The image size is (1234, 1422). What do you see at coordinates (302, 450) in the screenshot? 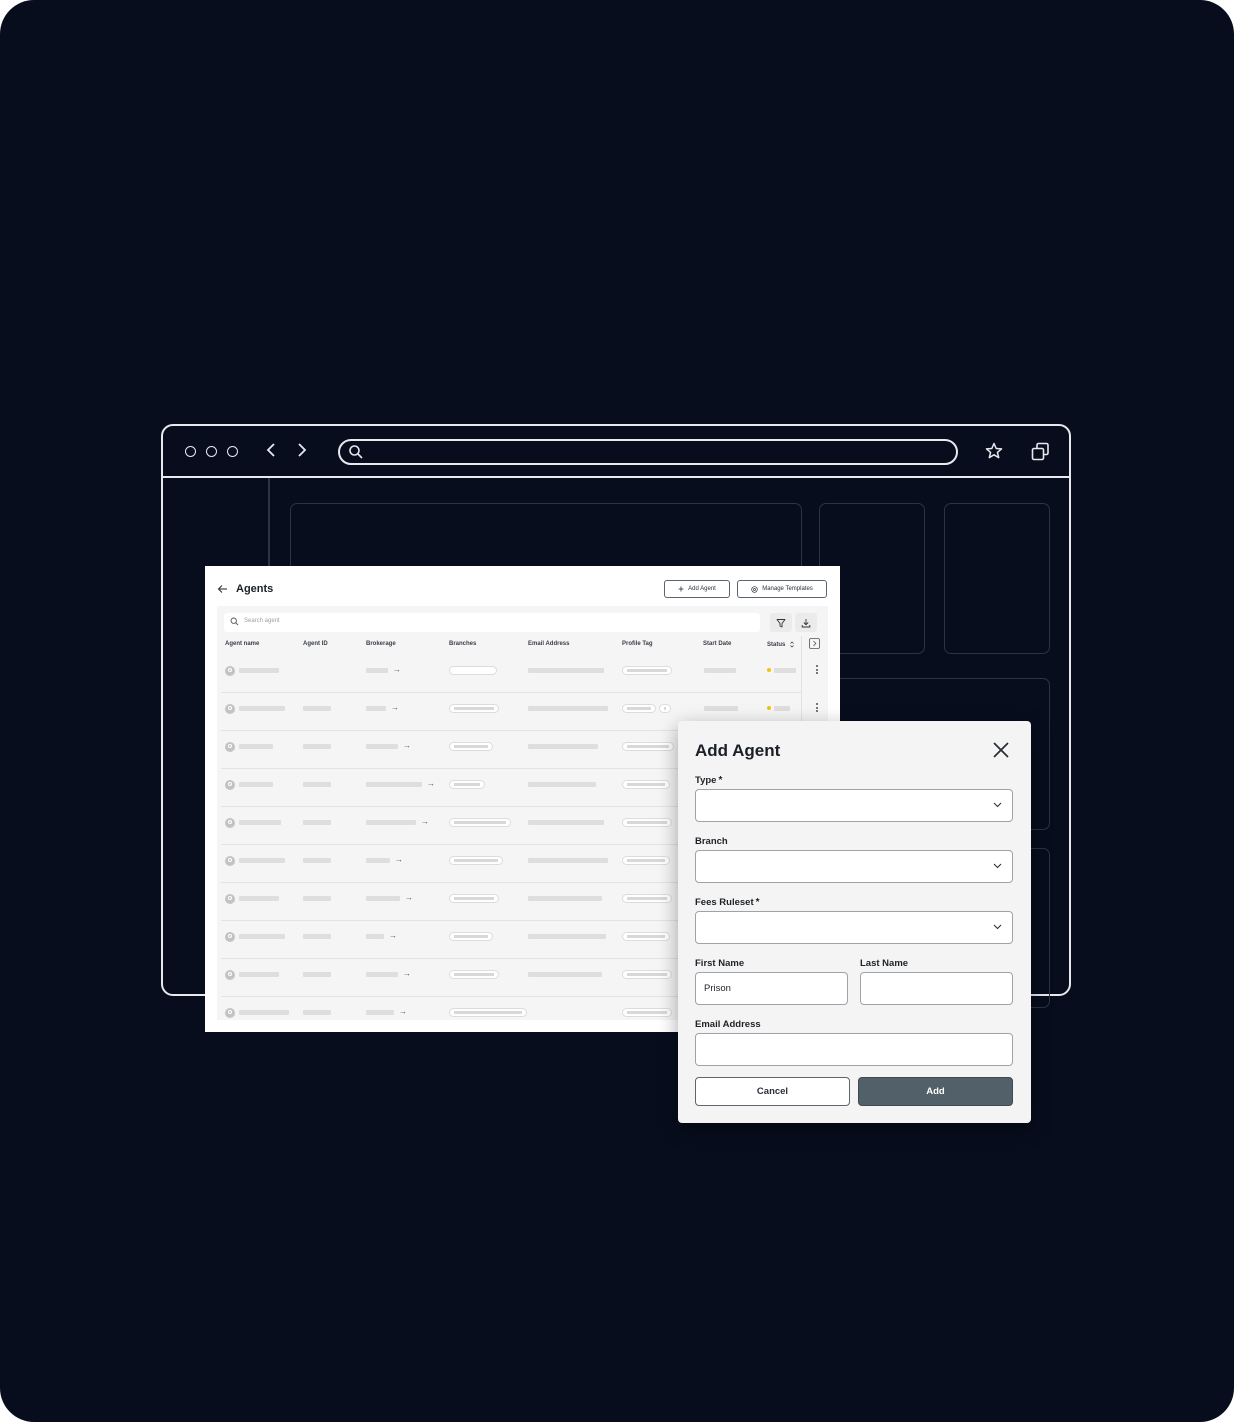
I see `chevron-right-icon` at bounding box center [302, 450].